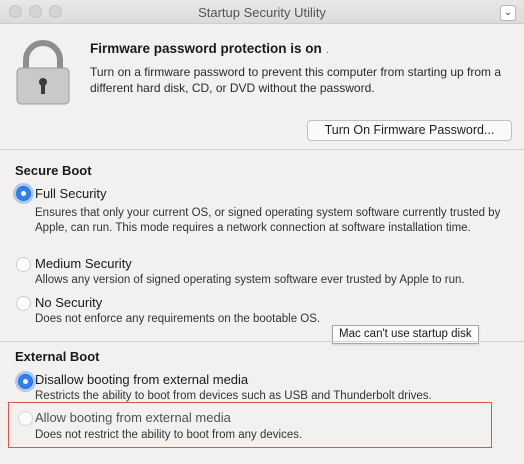 The height and width of the screenshot is (464, 524). What do you see at coordinates (83, 263) in the screenshot?
I see `medium-security-label: Medium Security` at bounding box center [83, 263].